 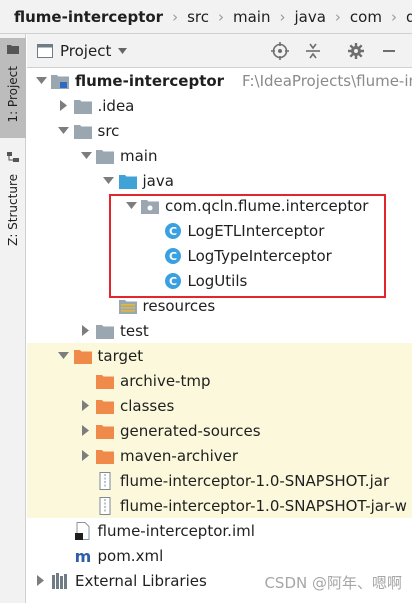 I want to click on svg-text: m, so click(x=82, y=556).